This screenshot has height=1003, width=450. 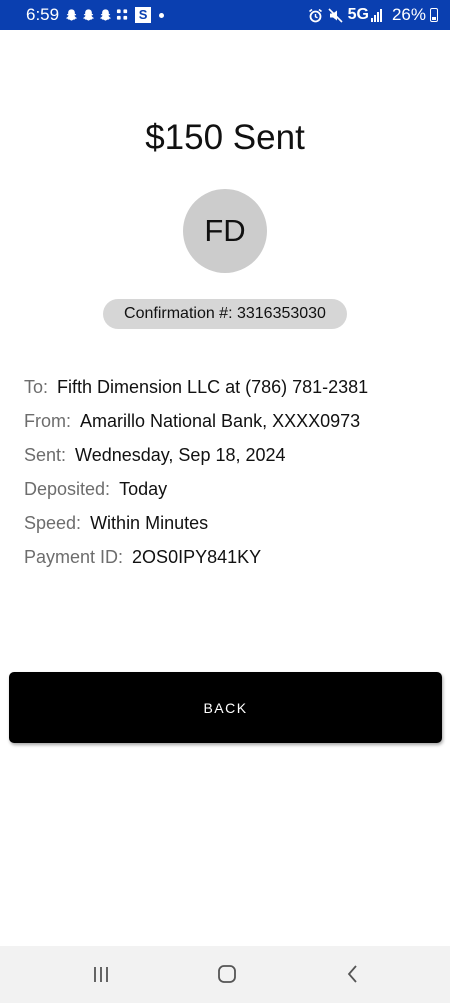 What do you see at coordinates (408, 14) in the screenshot?
I see `battery-percent: 26%` at bounding box center [408, 14].